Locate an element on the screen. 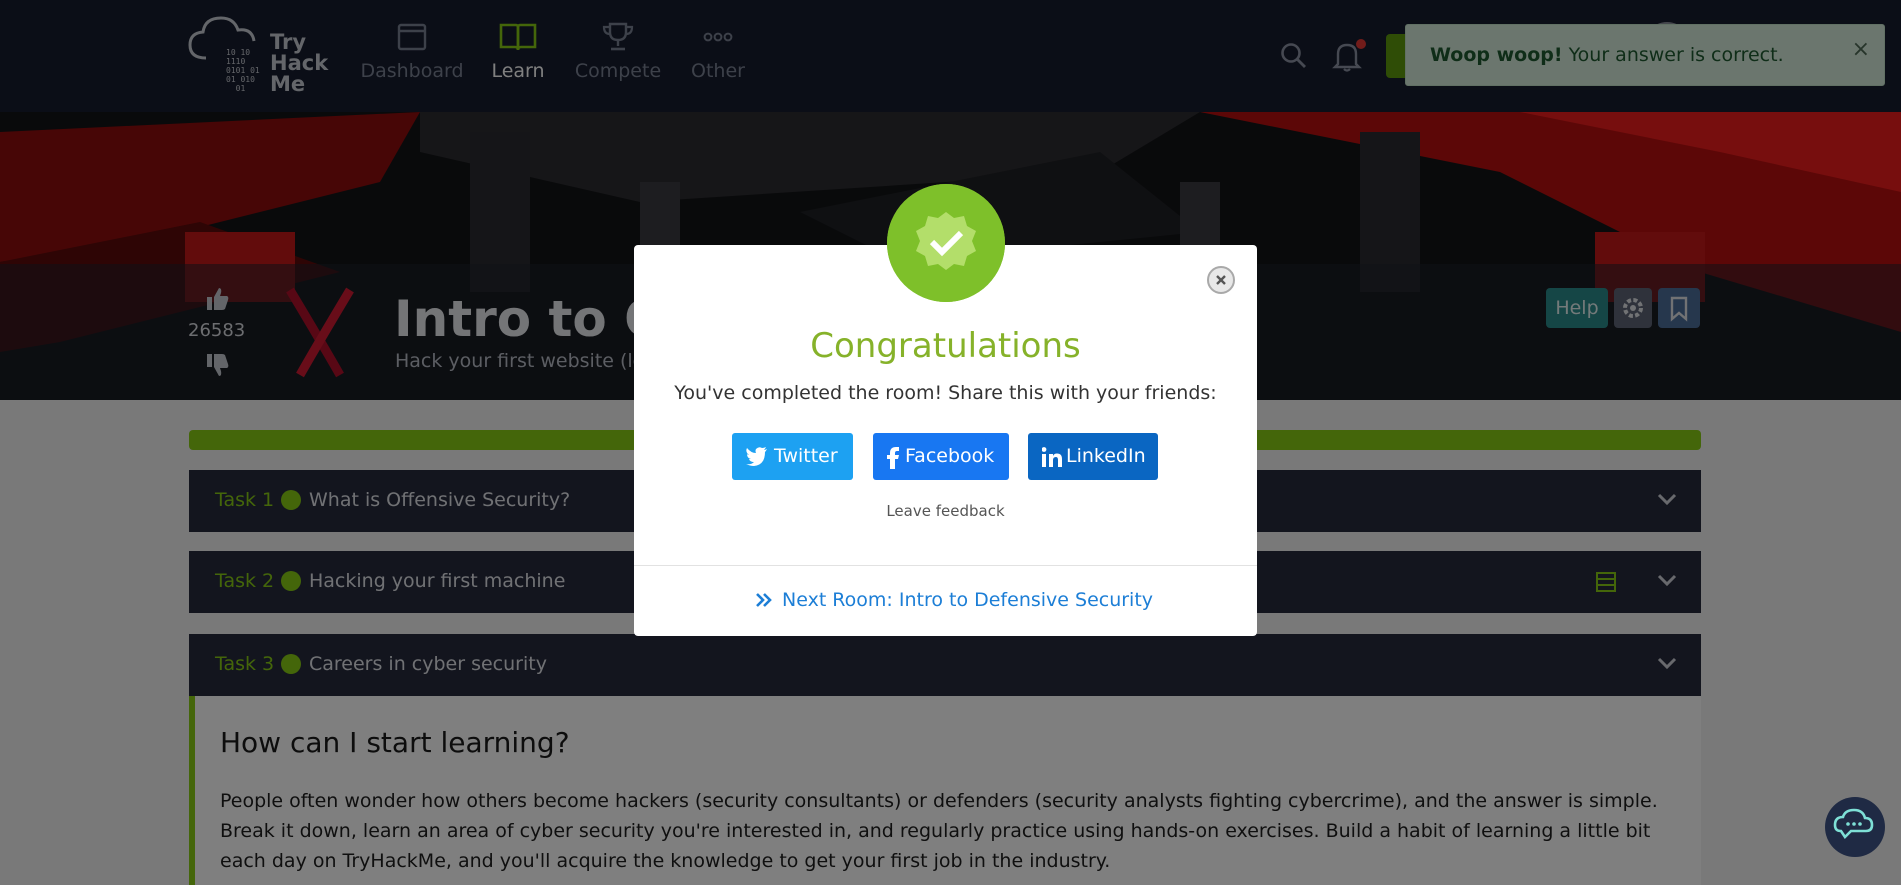  double-chevron-right-icon is located at coordinates (764, 600).